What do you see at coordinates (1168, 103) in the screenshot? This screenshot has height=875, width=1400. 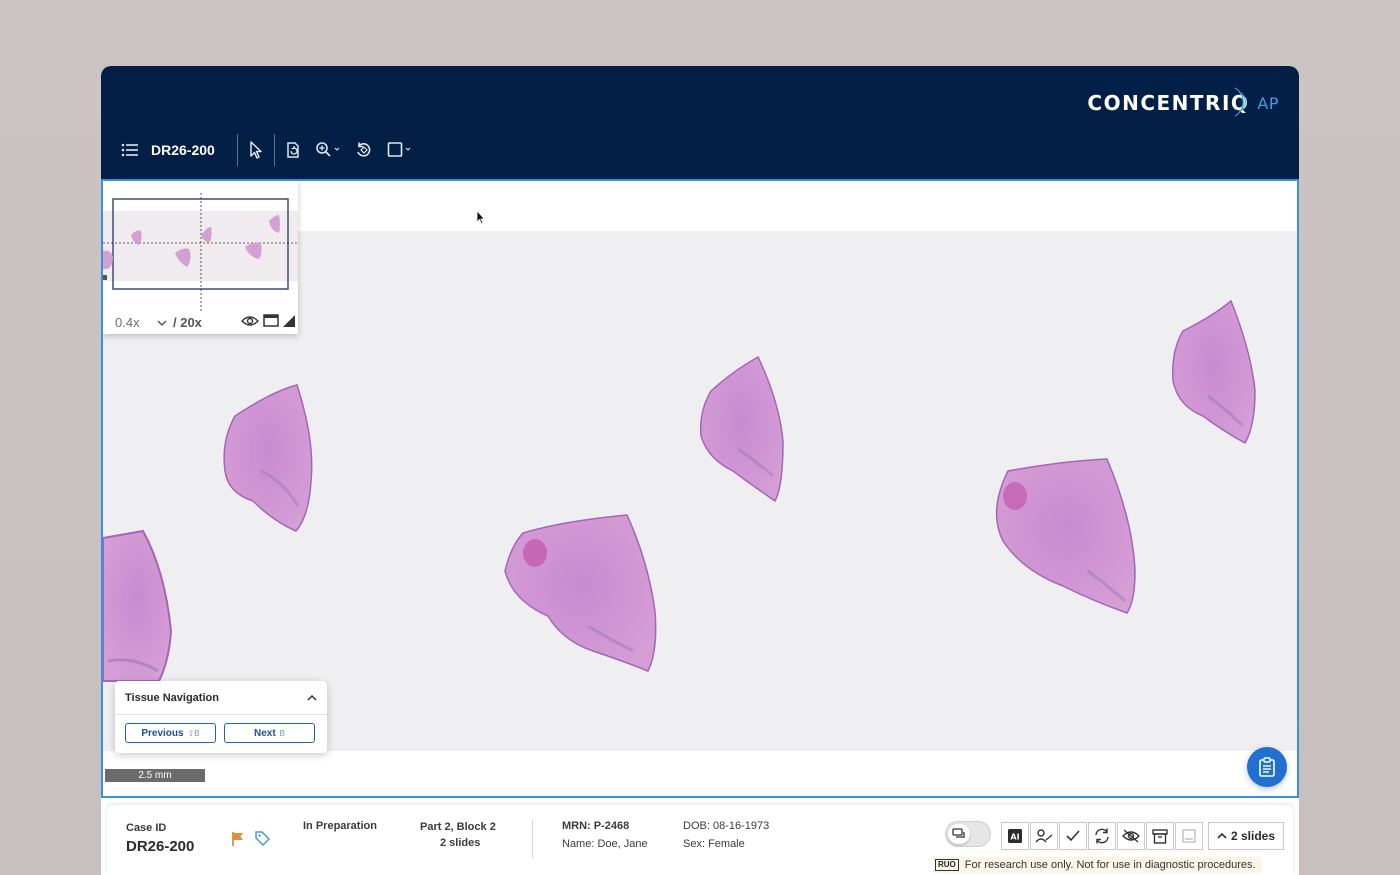 I see `logo-wordmark: CONCENTRIQ` at bounding box center [1168, 103].